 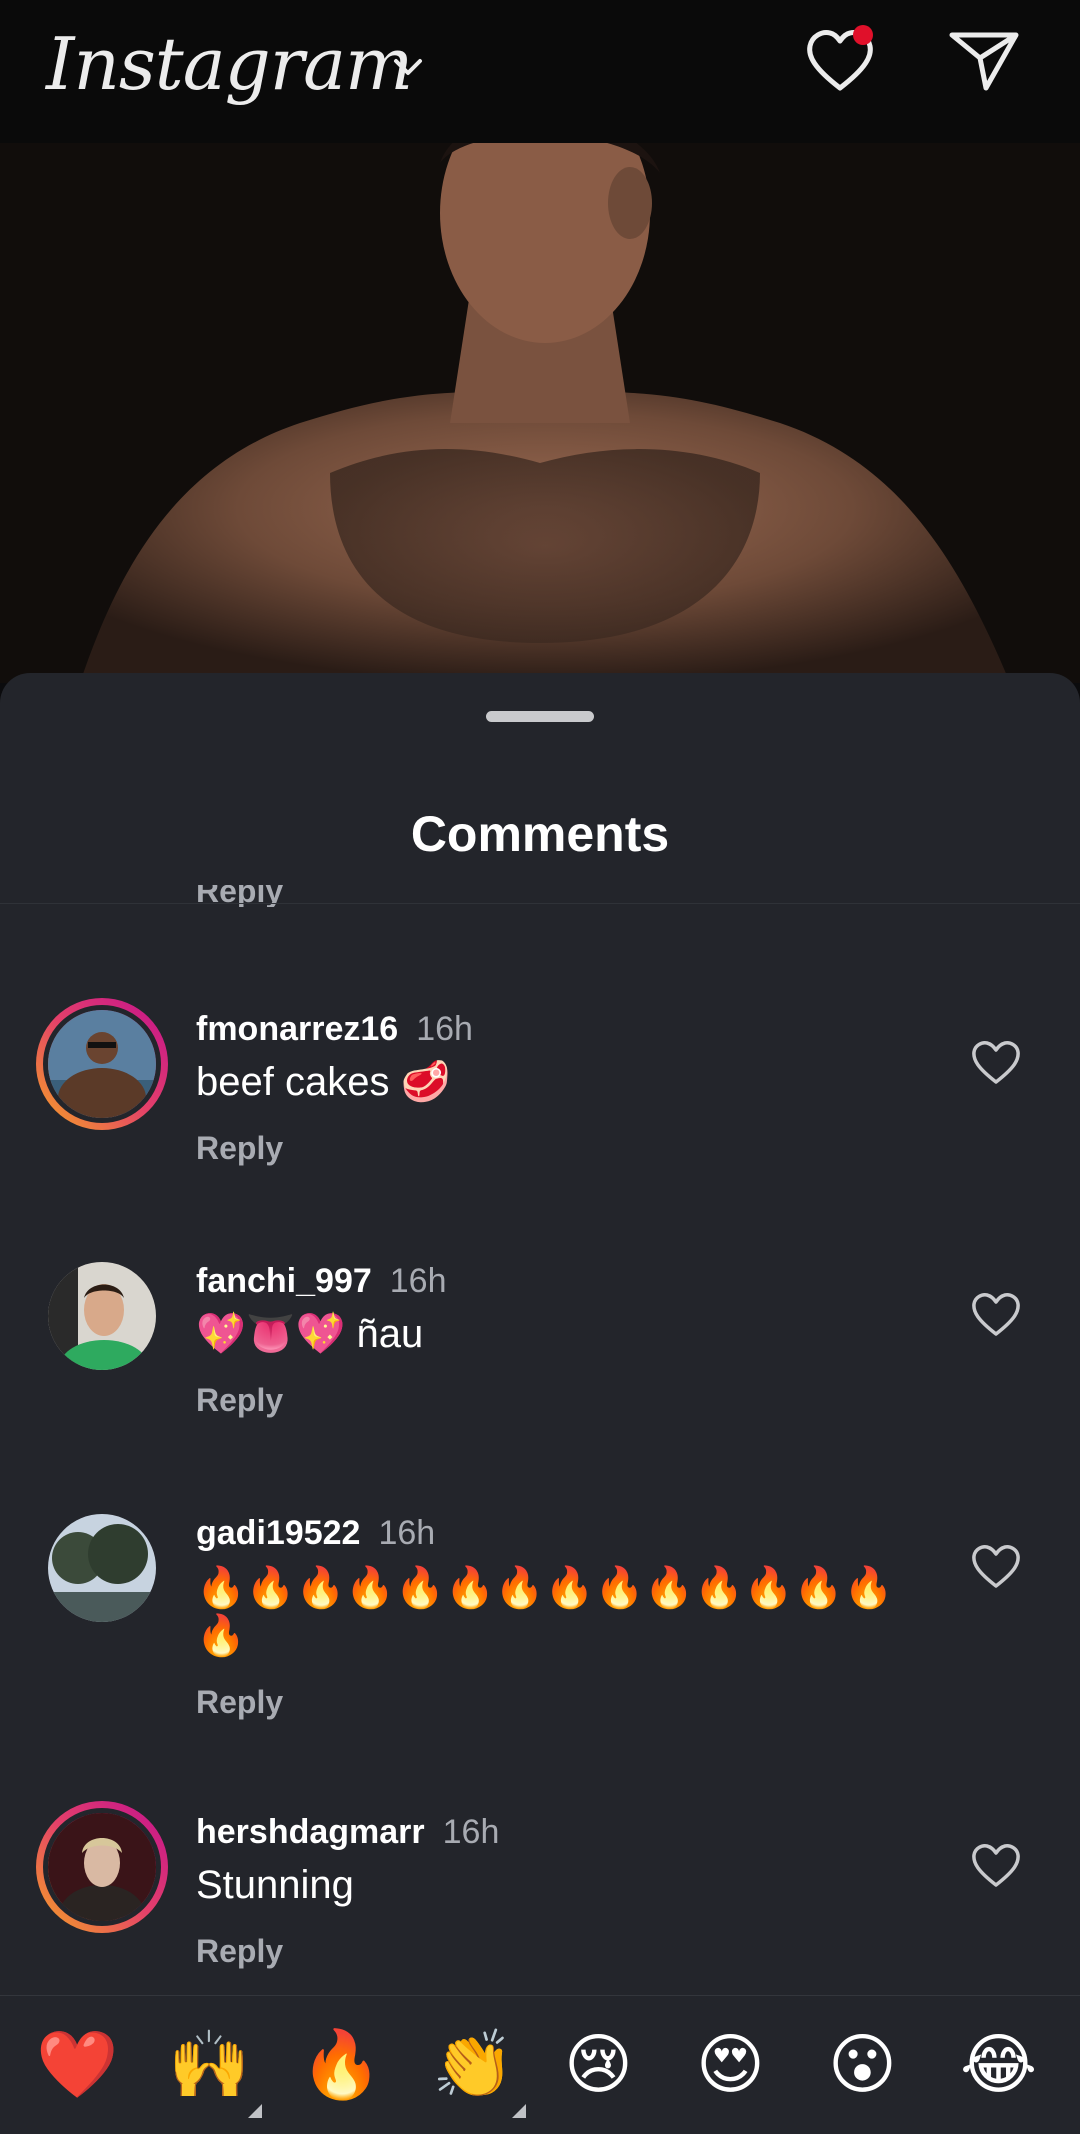 I want to click on sheet-title: Comments, so click(x=540, y=834).